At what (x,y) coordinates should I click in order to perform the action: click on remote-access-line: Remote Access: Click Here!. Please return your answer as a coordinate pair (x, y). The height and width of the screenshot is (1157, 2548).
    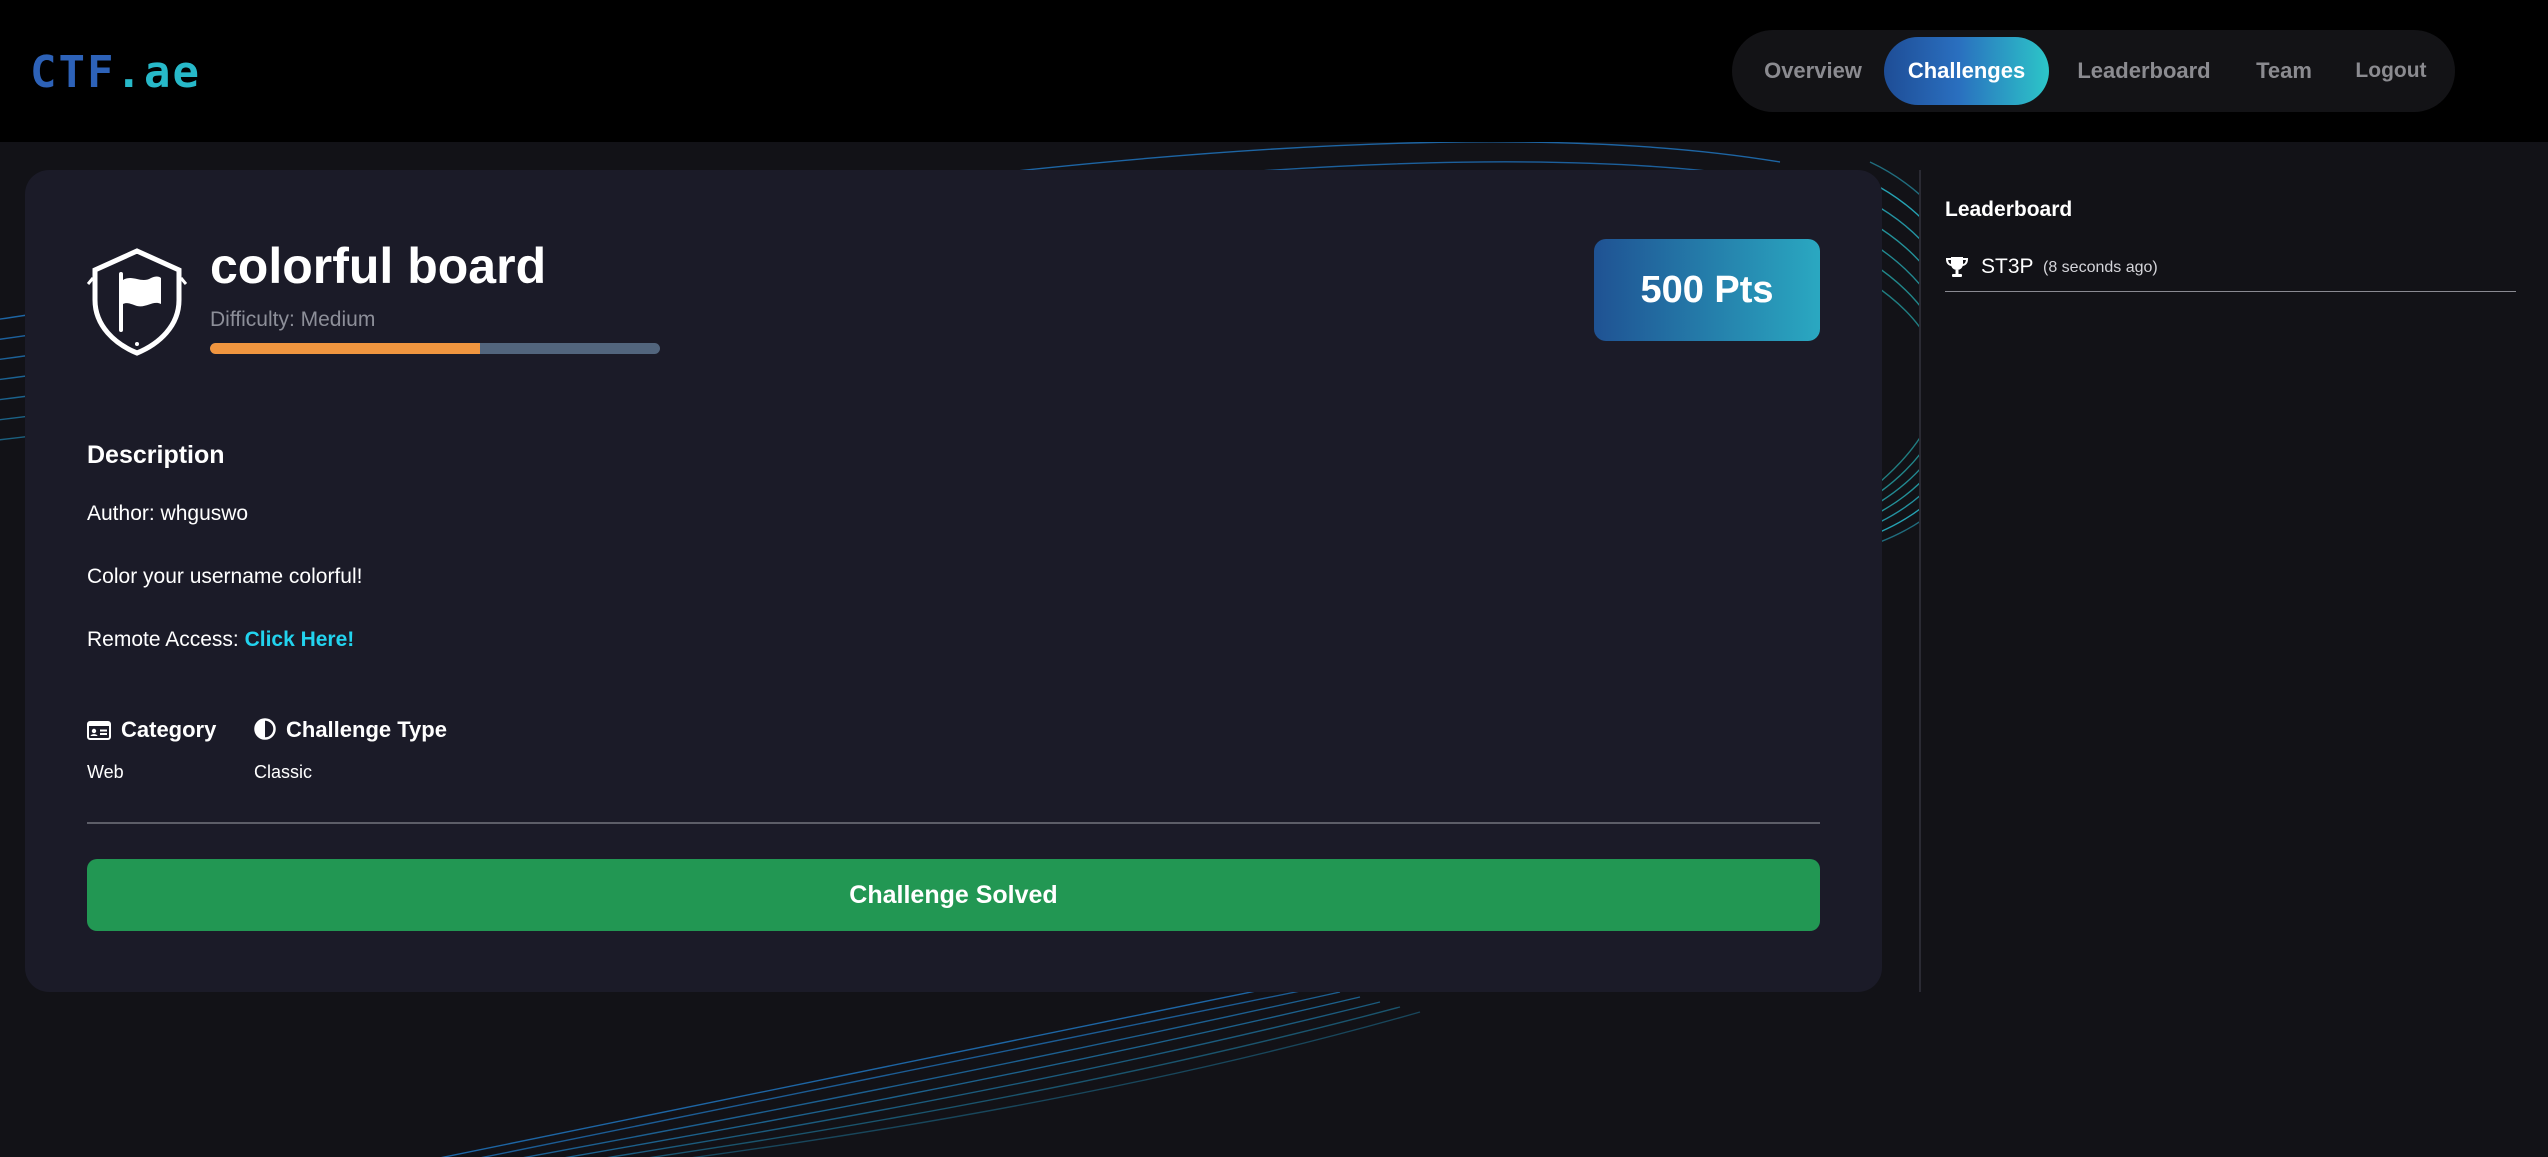
    Looking at the image, I should click on (220, 640).